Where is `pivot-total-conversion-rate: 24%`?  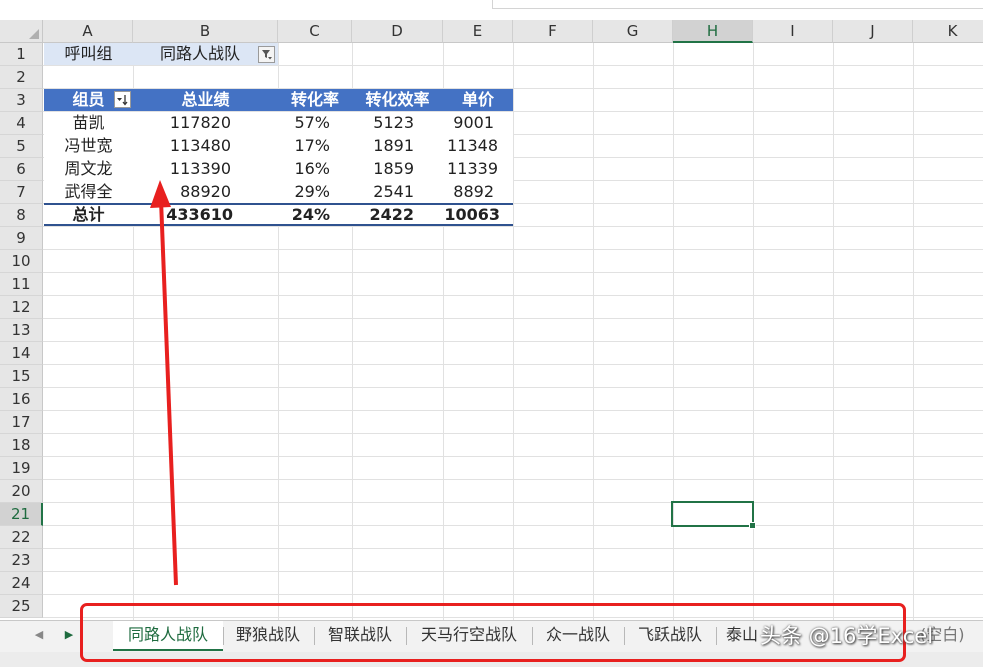 pivot-total-conversion-rate: 24% is located at coordinates (304, 215).